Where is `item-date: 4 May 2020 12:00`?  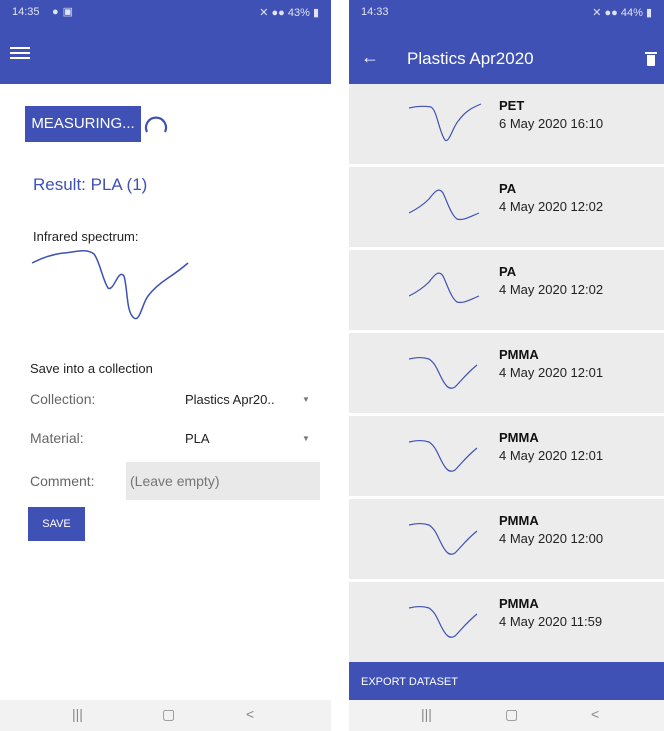 item-date: 4 May 2020 12:00 is located at coordinates (551, 538).